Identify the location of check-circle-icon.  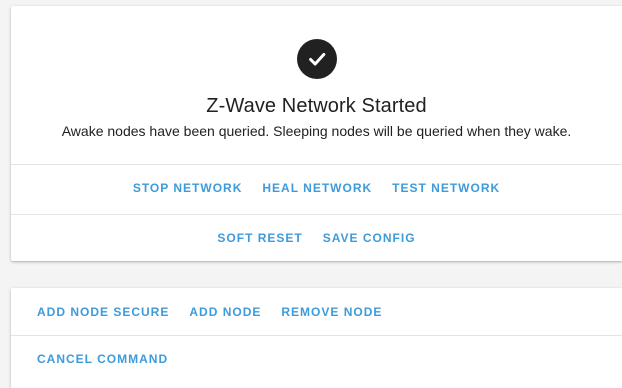
(316, 59).